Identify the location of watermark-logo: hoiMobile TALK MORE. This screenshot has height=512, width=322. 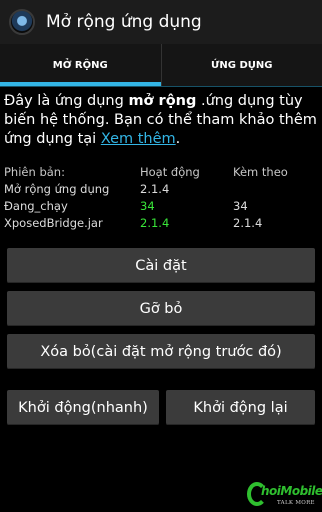
(284, 495).